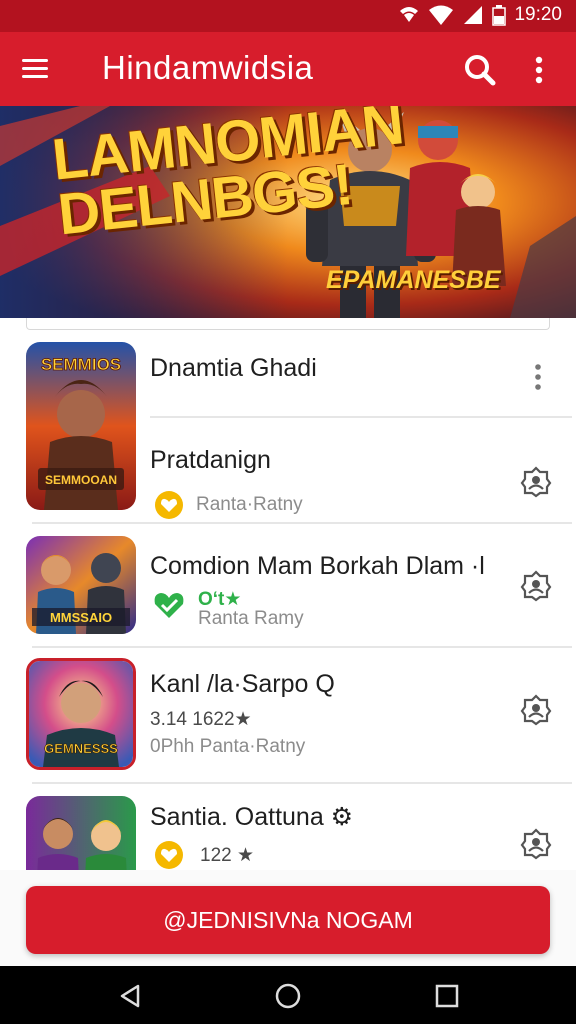  Describe the element at coordinates (81, 833) in the screenshot. I see `game-thumbnail` at that location.